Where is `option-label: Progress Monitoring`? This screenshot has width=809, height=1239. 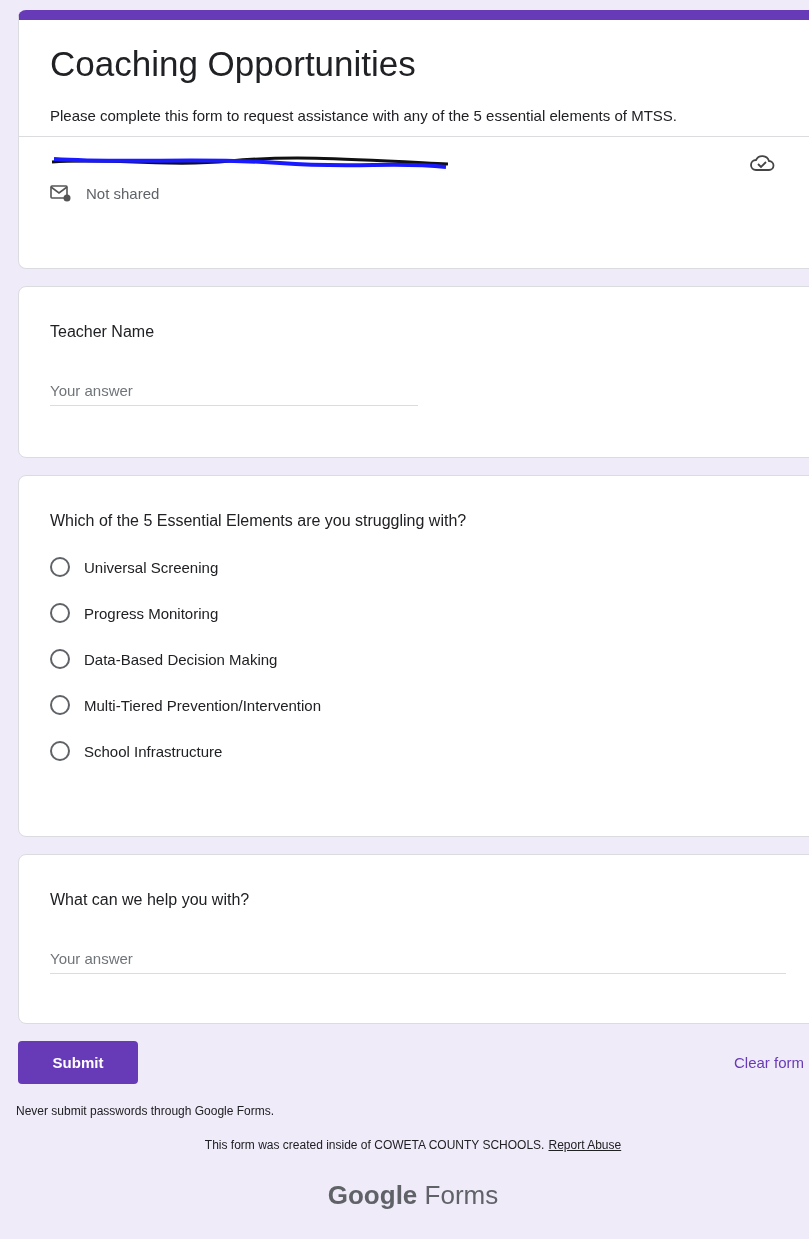
option-label: Progress Monitoring is located at coordinates (151, 613).